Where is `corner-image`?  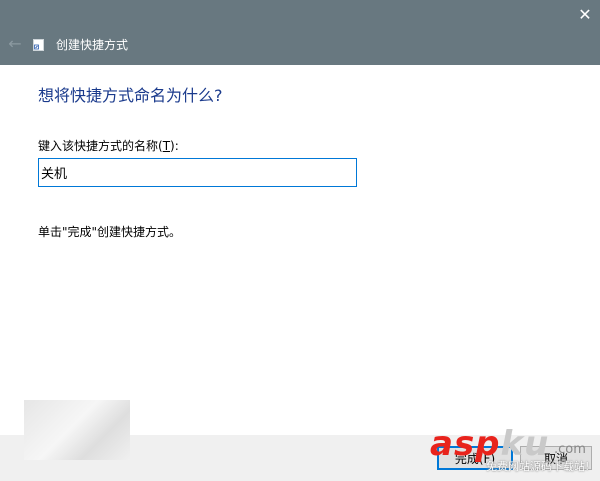
corner-image is located at coordinates (77, 430).